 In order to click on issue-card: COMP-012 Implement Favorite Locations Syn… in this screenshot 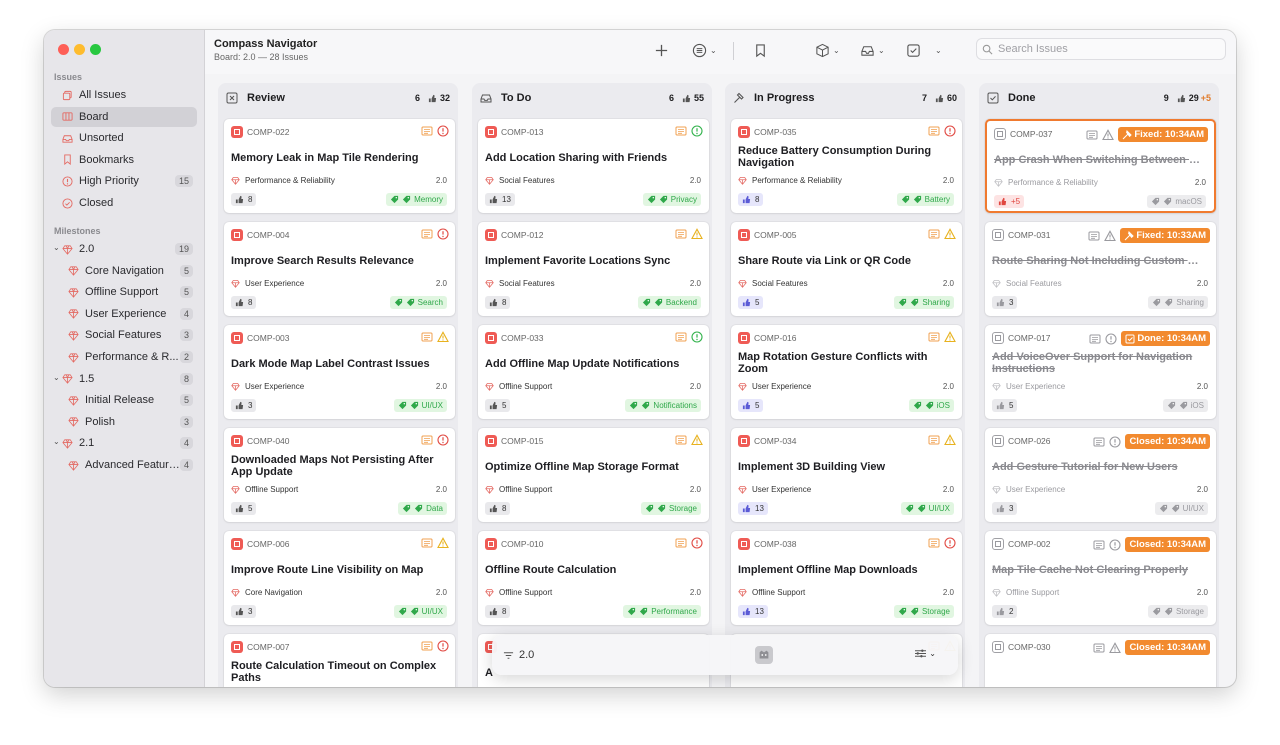, I will do `click(593, 269)`.